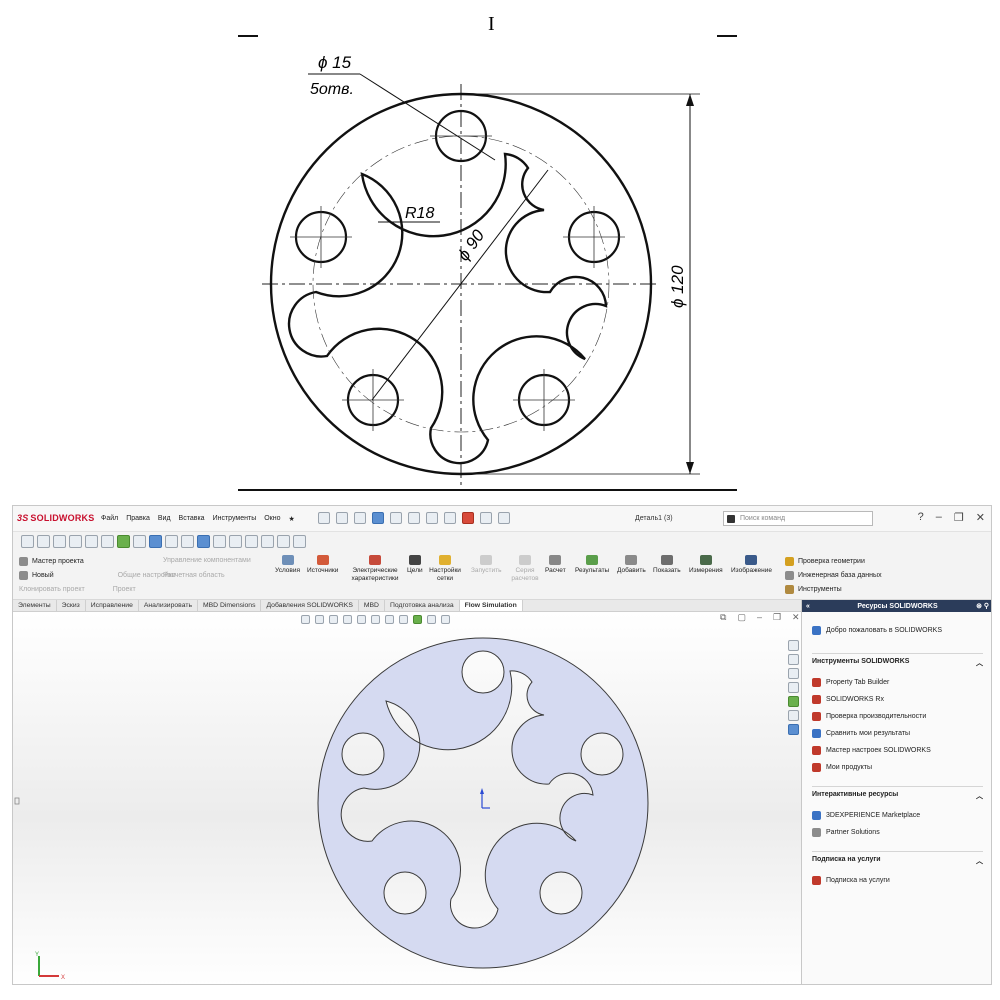 The height and width of the screenshot is (1000, 1000). Describe the element at coordinates (378, 518) in the screenshot. I see `save-icon` at that location.